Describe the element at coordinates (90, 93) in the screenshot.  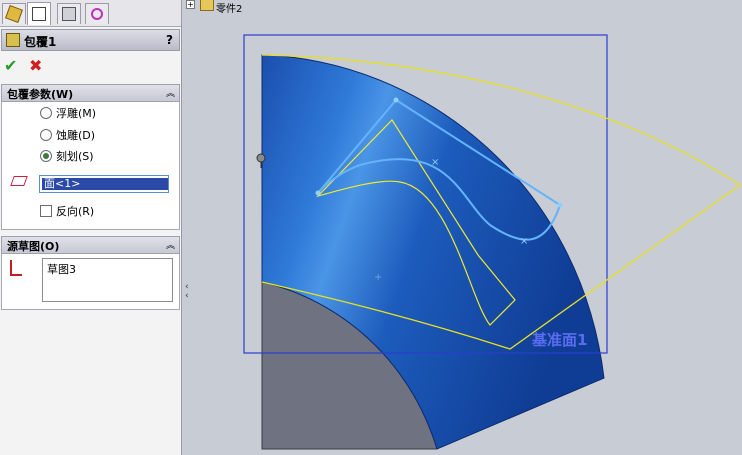
I see `wrap-params-header: 包覆参数(W) ︽` at that location.